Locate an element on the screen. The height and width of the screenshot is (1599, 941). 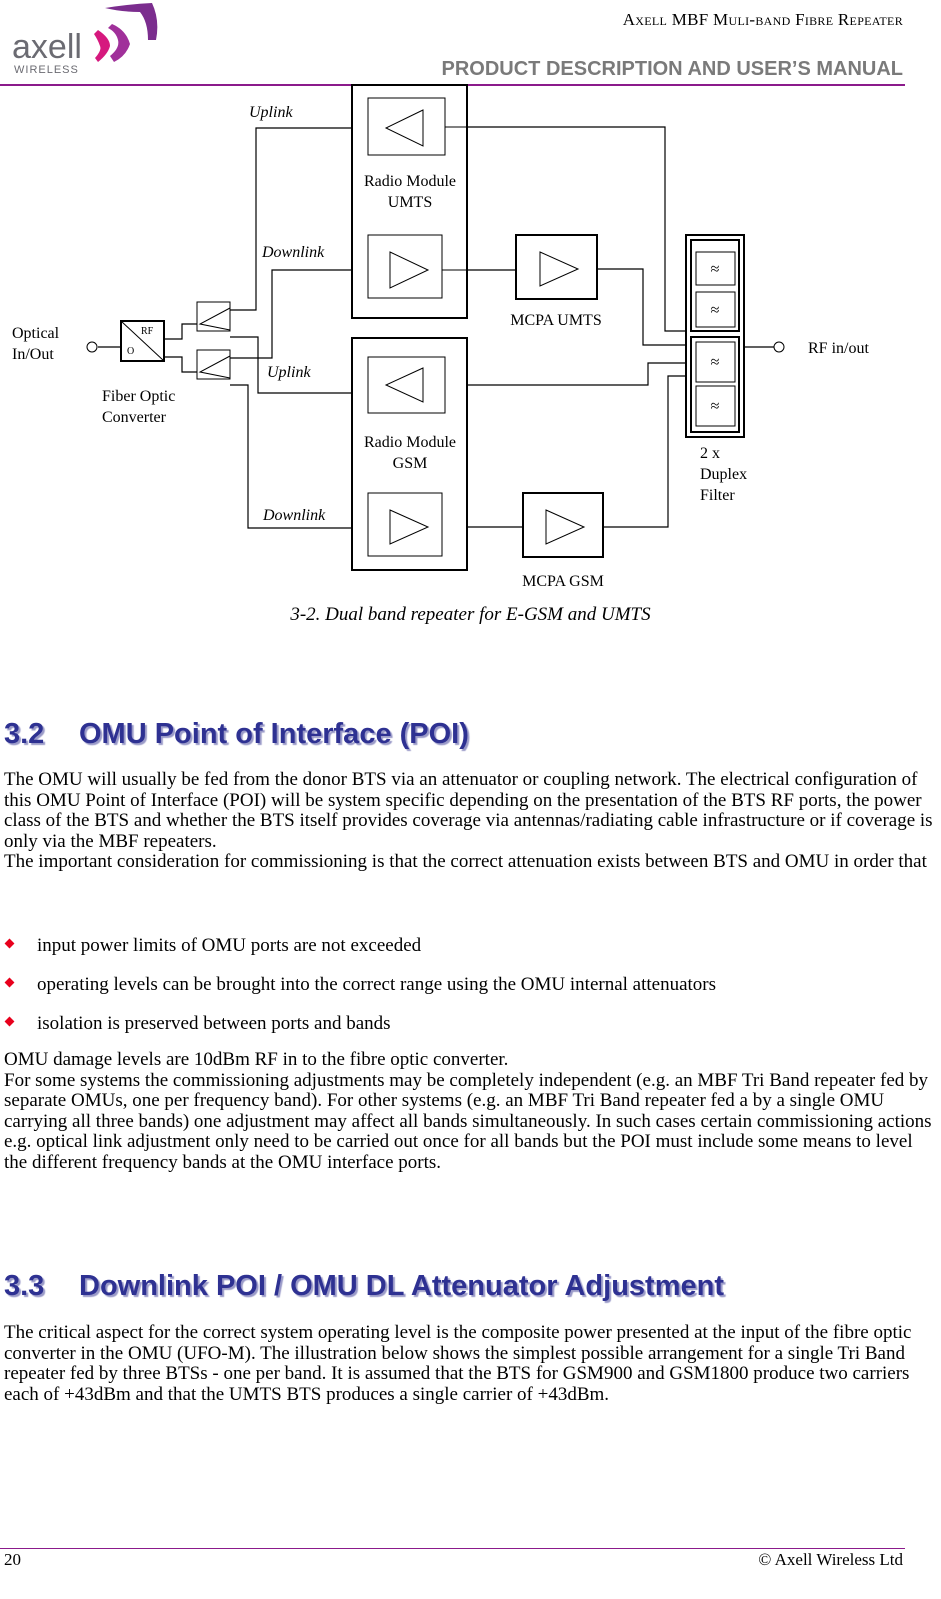
rm-gsm-label-1: Radio Module is located at coordinates (410, 442).